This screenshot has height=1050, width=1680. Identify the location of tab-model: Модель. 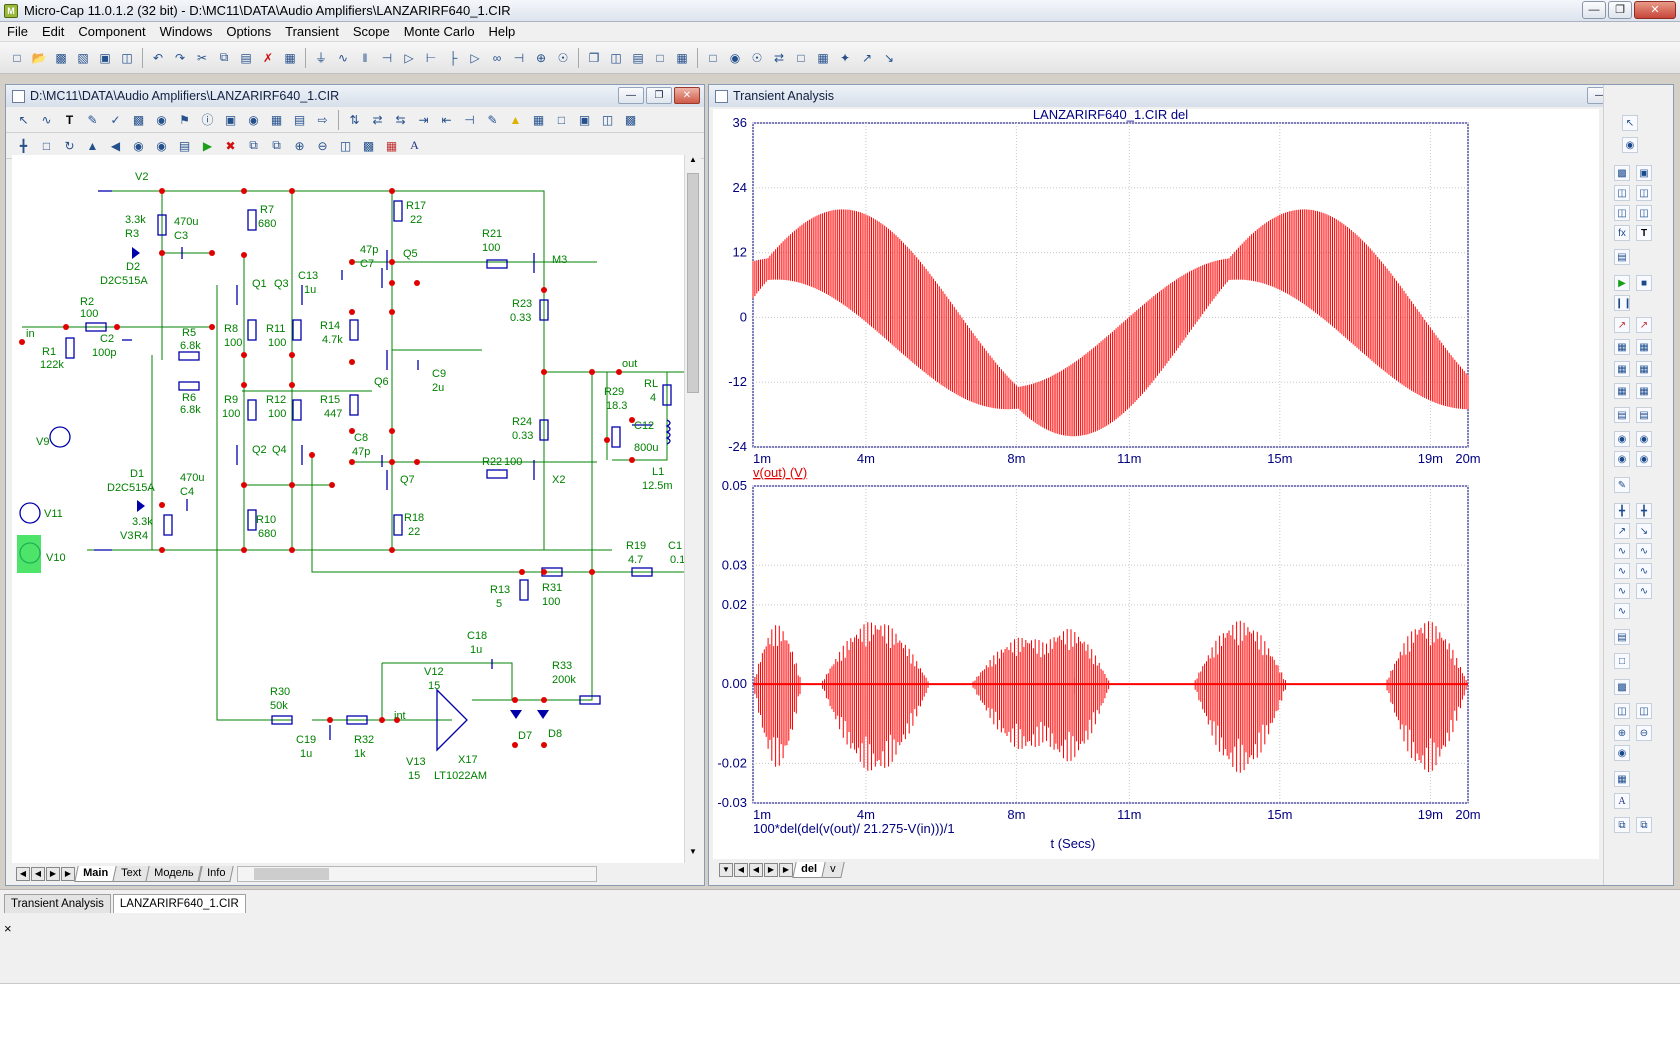
(174, 874).